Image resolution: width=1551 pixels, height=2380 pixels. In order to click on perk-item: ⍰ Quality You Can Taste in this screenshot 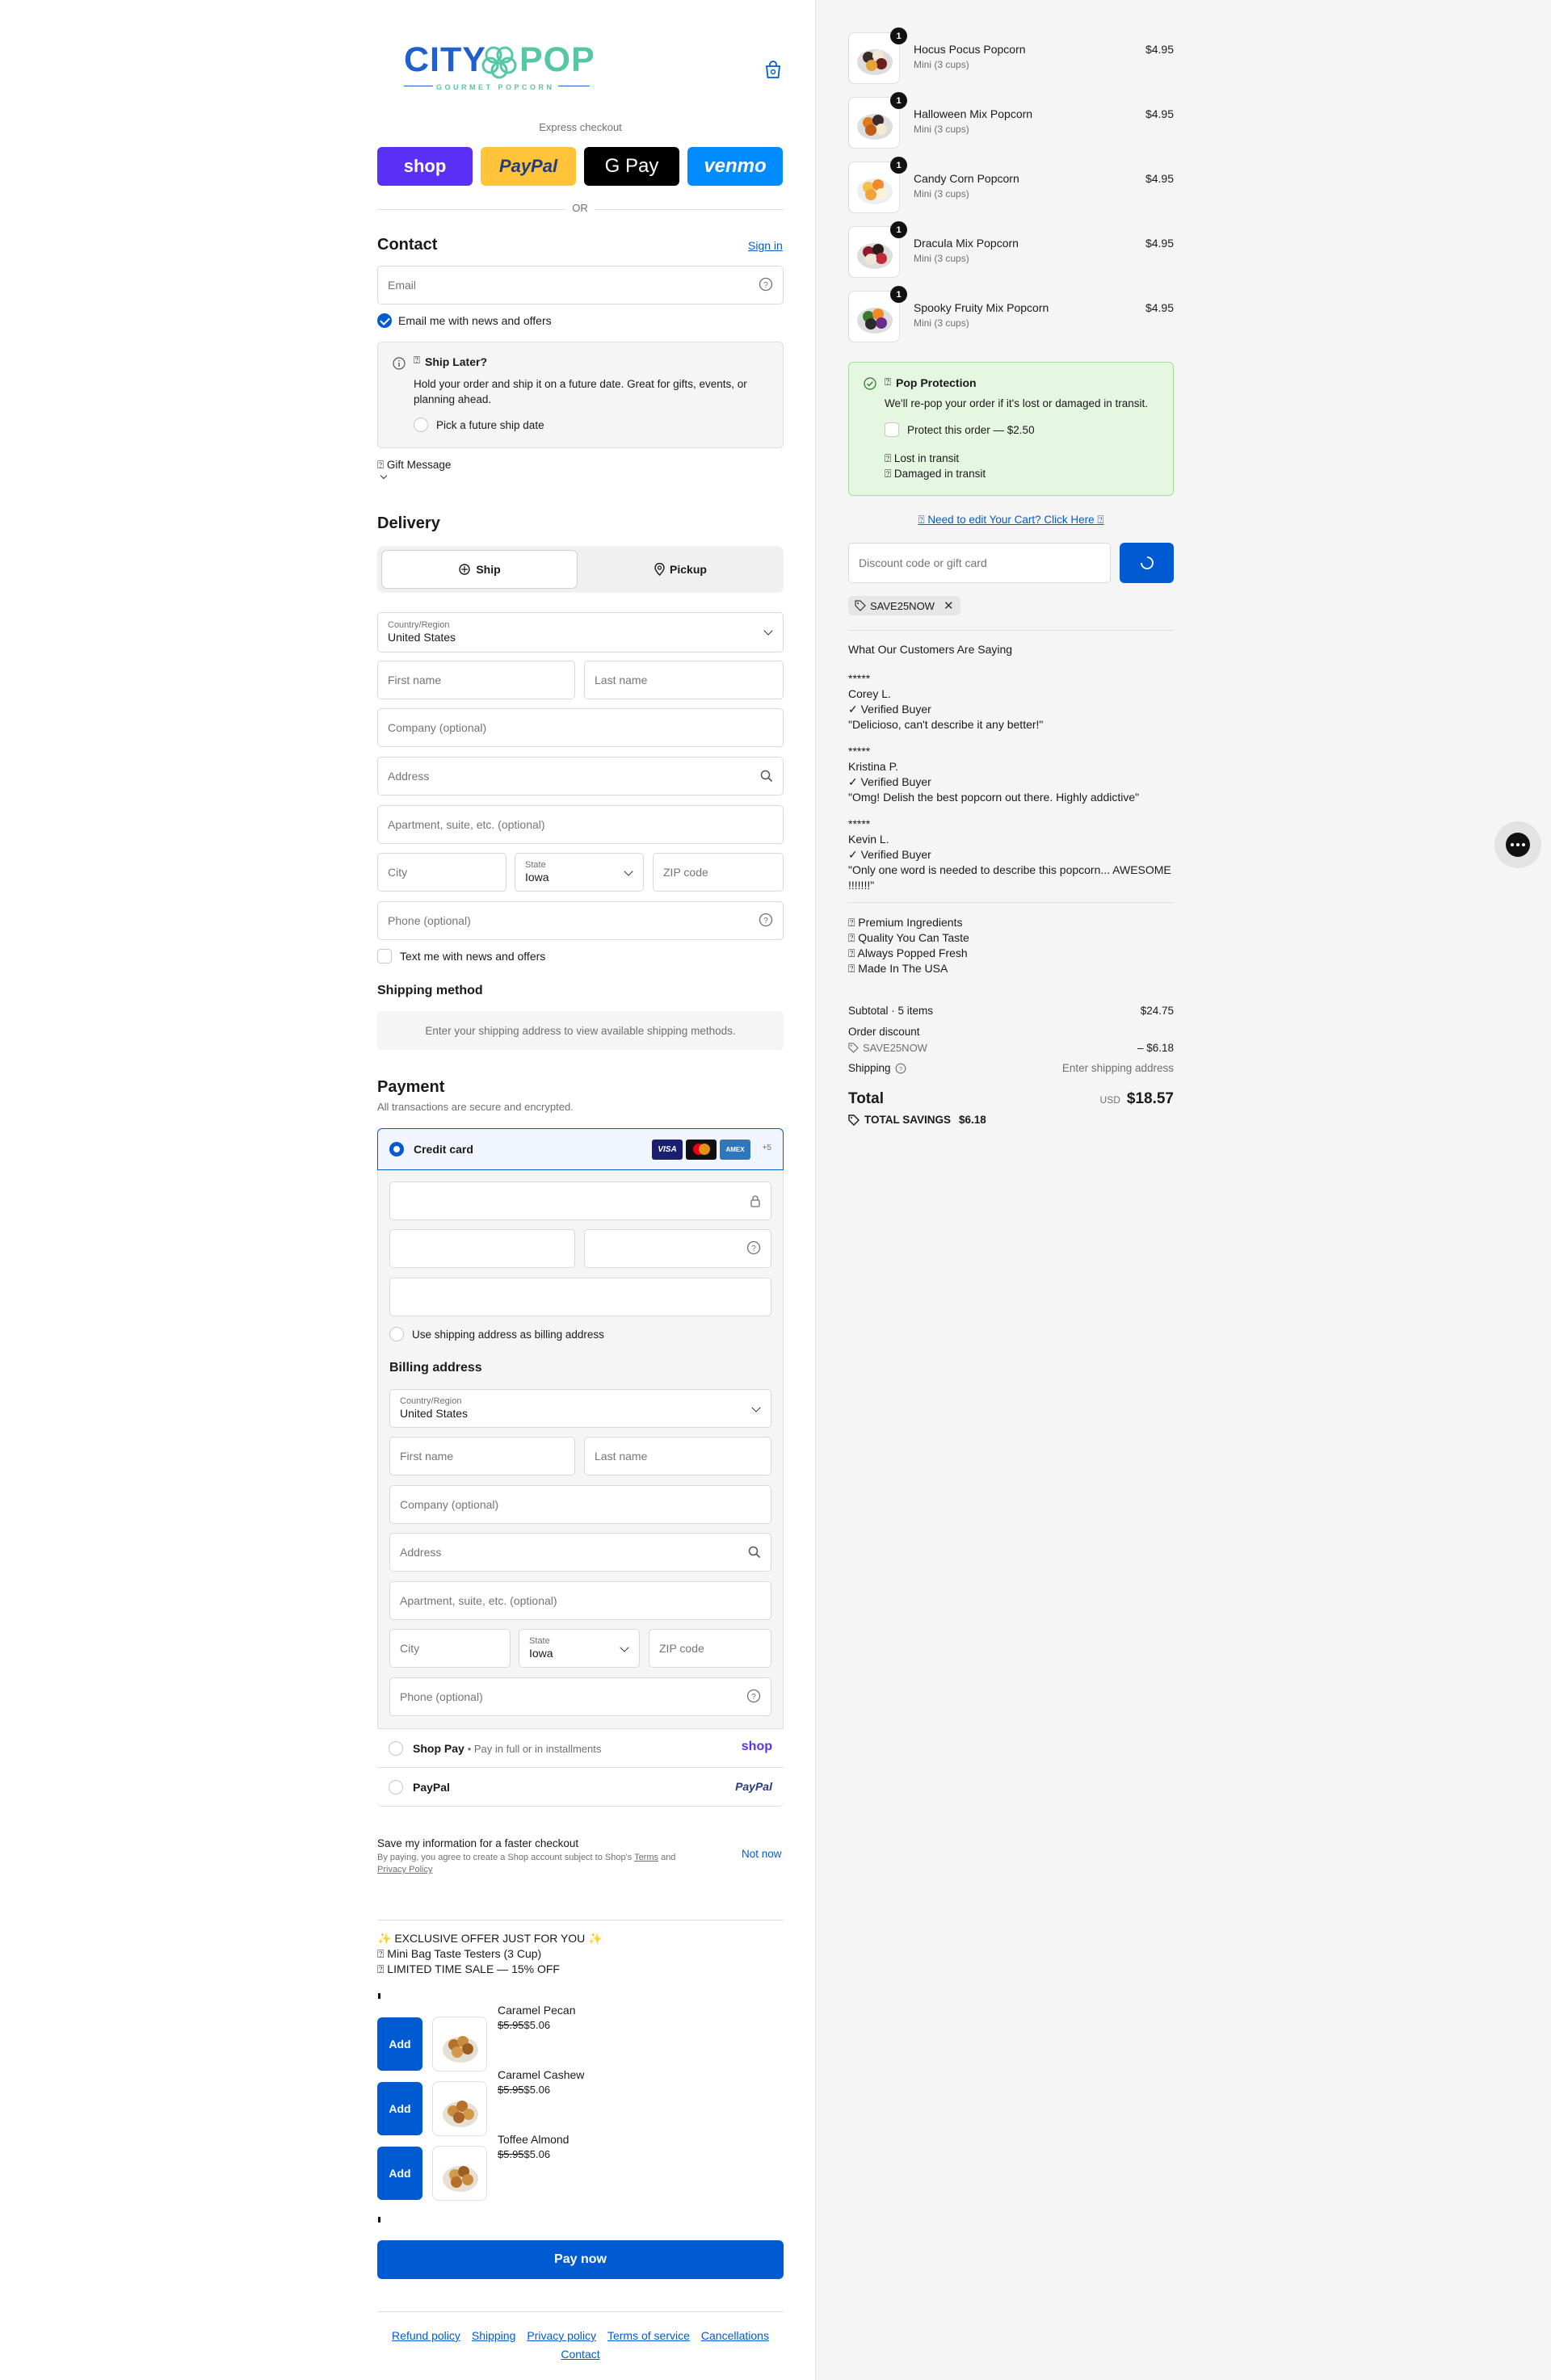, I will do `click(909, 937)`.